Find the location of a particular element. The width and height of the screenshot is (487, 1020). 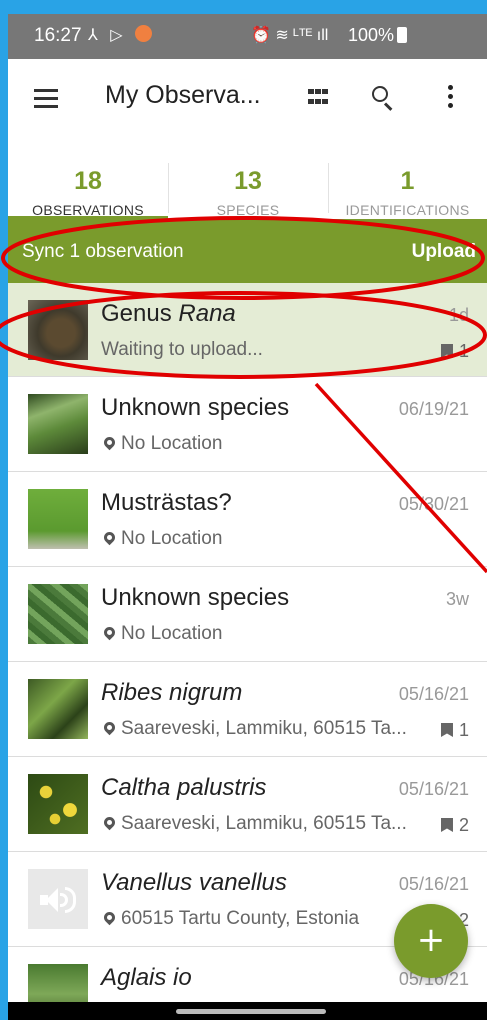

tab-species-count: 13 is located at coordinates (248, 181).